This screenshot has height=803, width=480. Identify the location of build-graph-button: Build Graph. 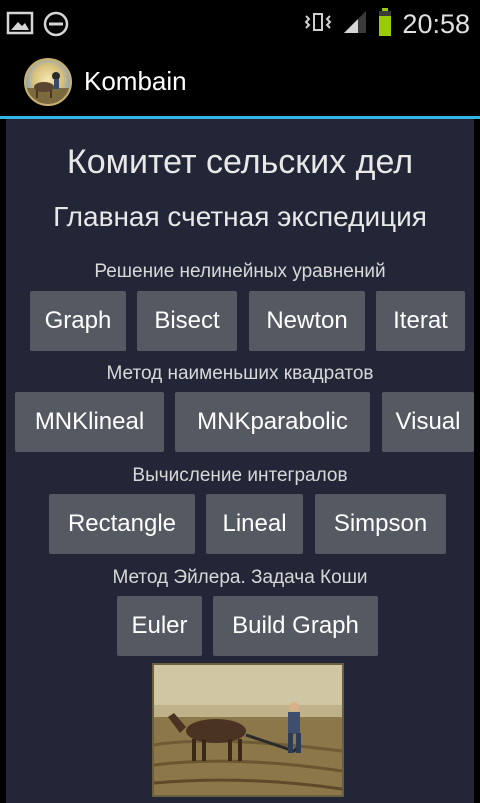
(295, 626).